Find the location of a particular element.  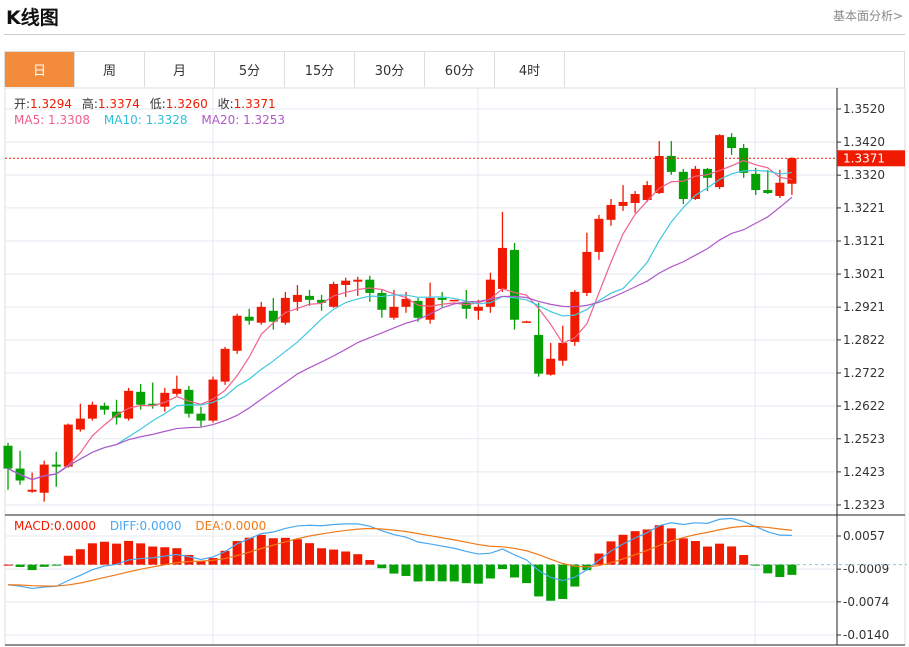

price-tick-label: 1.3520 is located at coordinates (864, 109).